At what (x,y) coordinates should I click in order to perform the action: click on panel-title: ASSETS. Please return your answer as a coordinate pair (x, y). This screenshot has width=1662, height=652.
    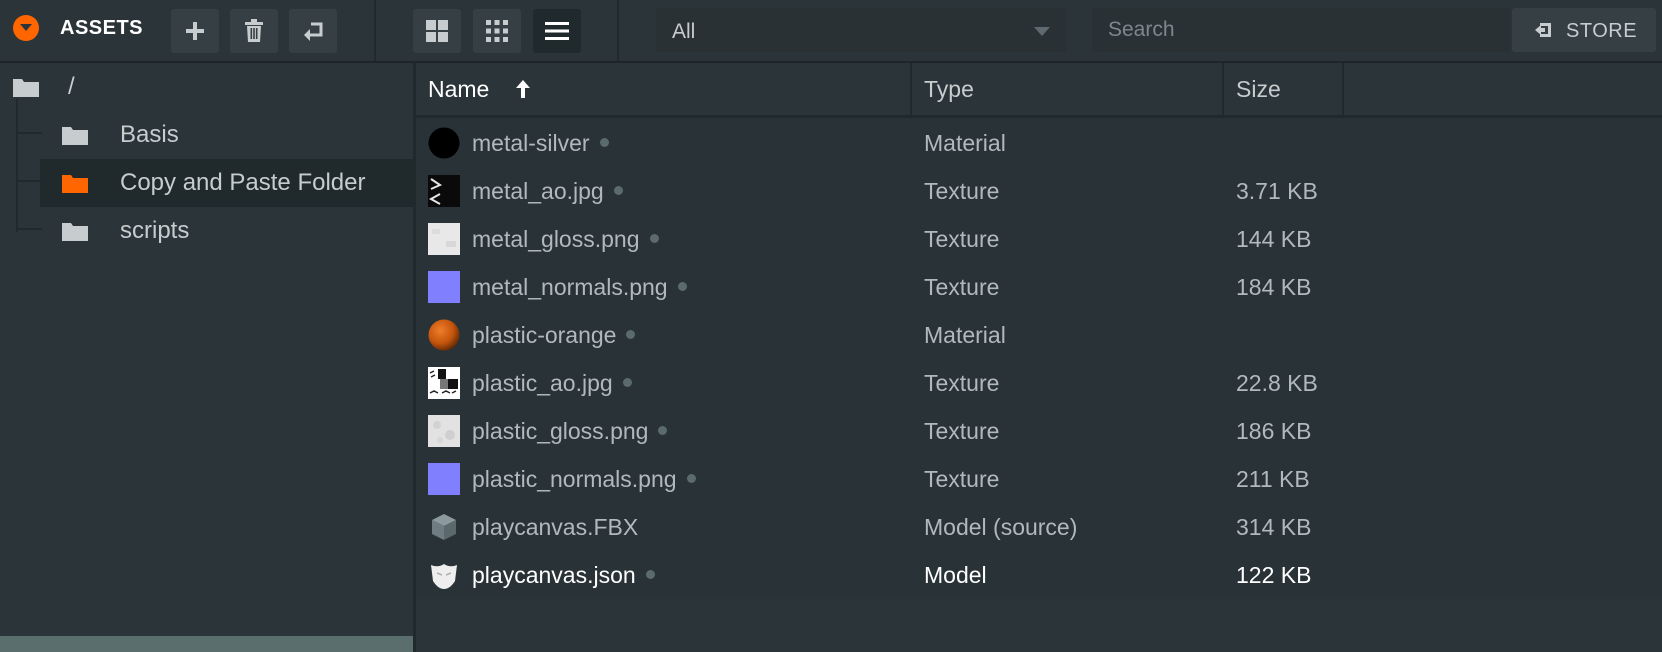
    Looking at the image, I should click on (102, 28).